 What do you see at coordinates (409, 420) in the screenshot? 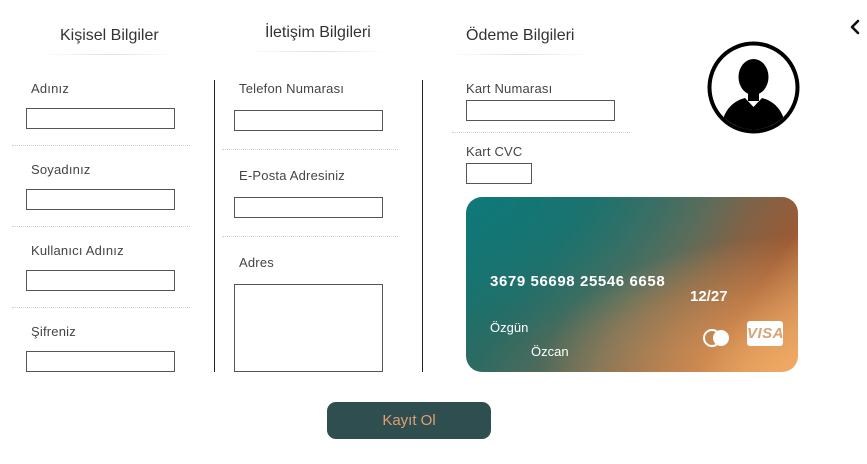
I see `register-button: Kayıt Ol` at bounding box center [409, 420].